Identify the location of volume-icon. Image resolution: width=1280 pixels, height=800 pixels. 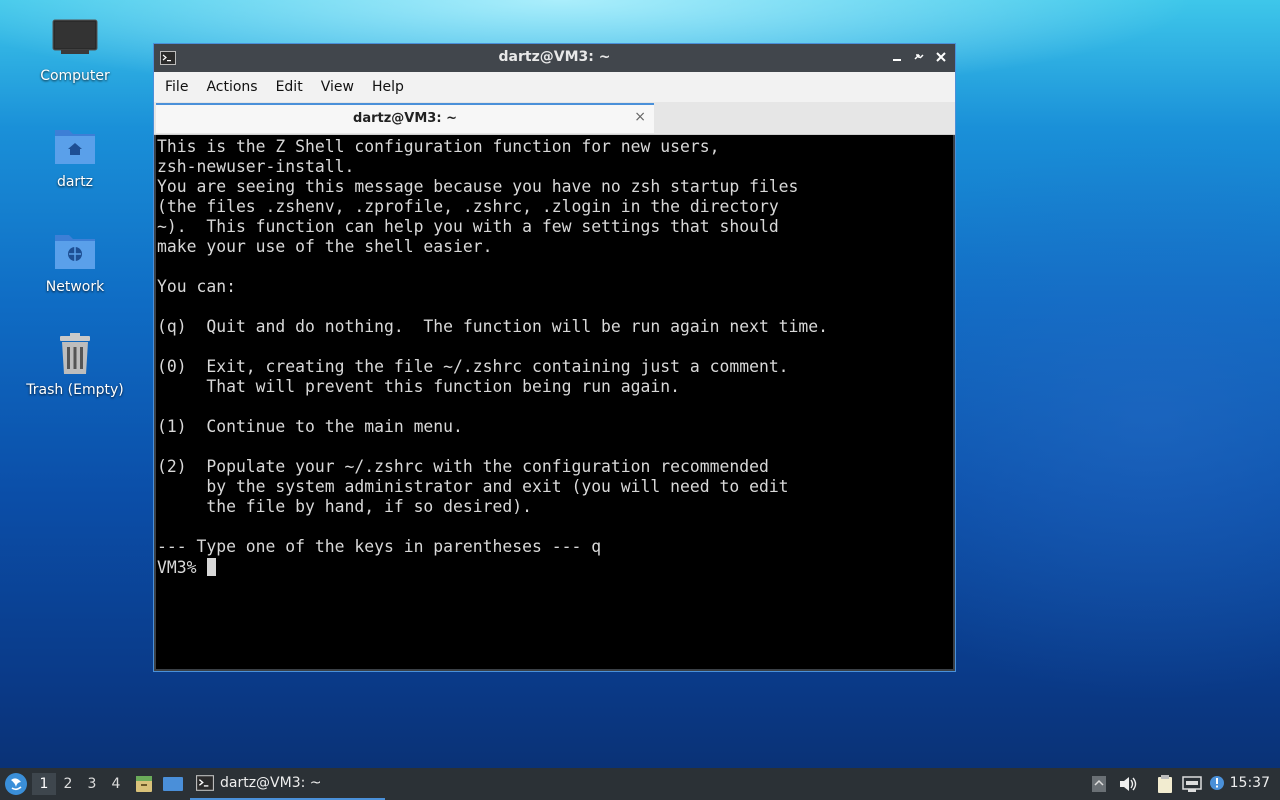
(1128, 784).